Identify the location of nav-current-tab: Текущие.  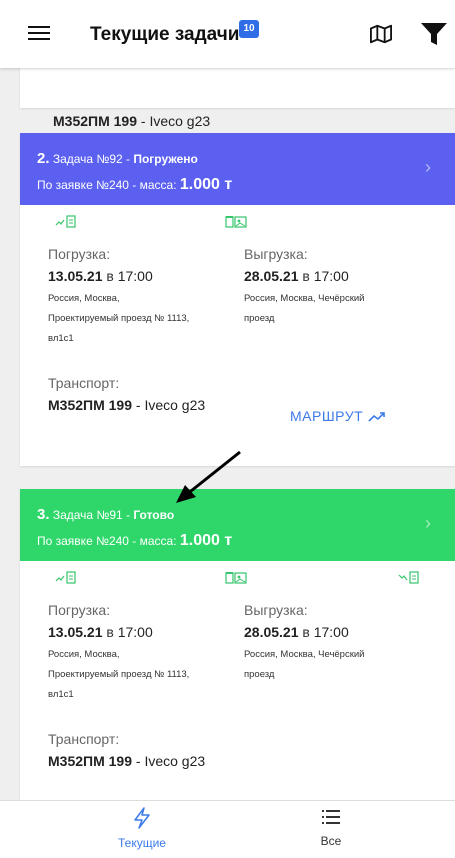
(142, 828).